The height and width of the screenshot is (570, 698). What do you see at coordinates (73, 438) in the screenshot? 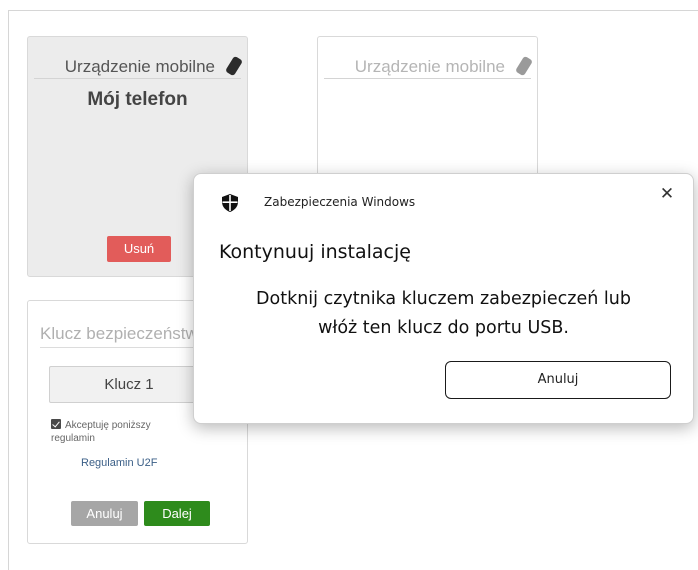
I see `accept-terms-label-line2: regulamin` at bounding box center [73, 438].